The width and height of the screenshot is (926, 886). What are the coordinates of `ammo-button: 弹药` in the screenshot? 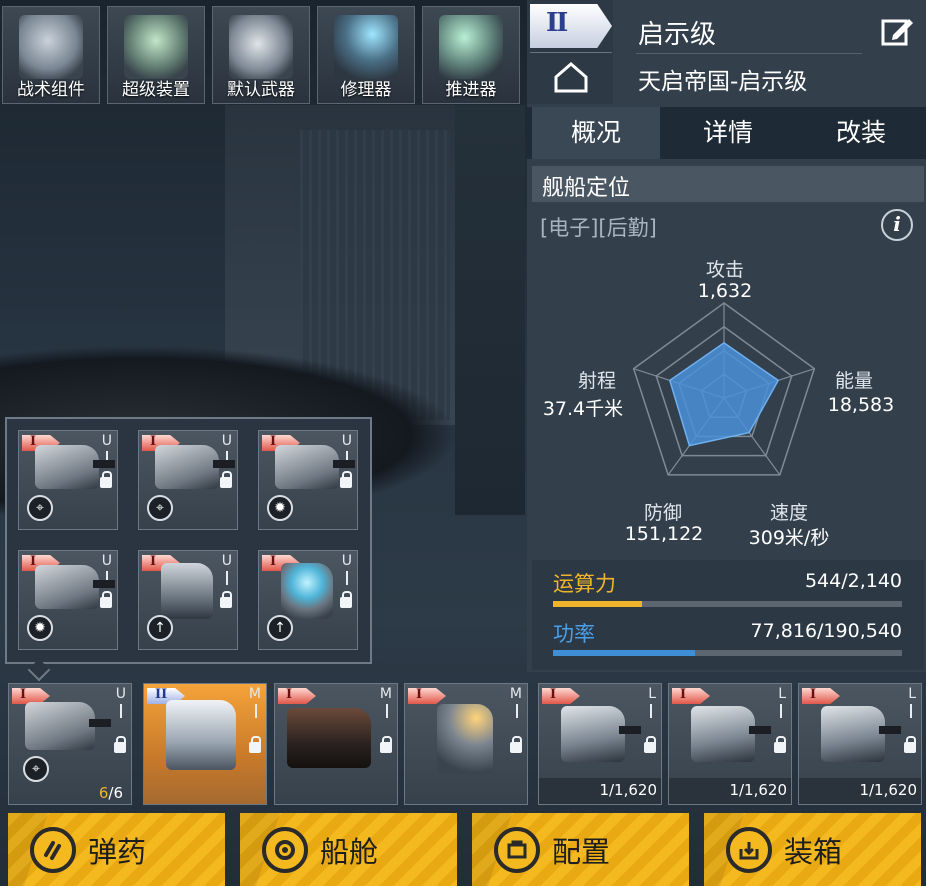 It's located at (116, 849).